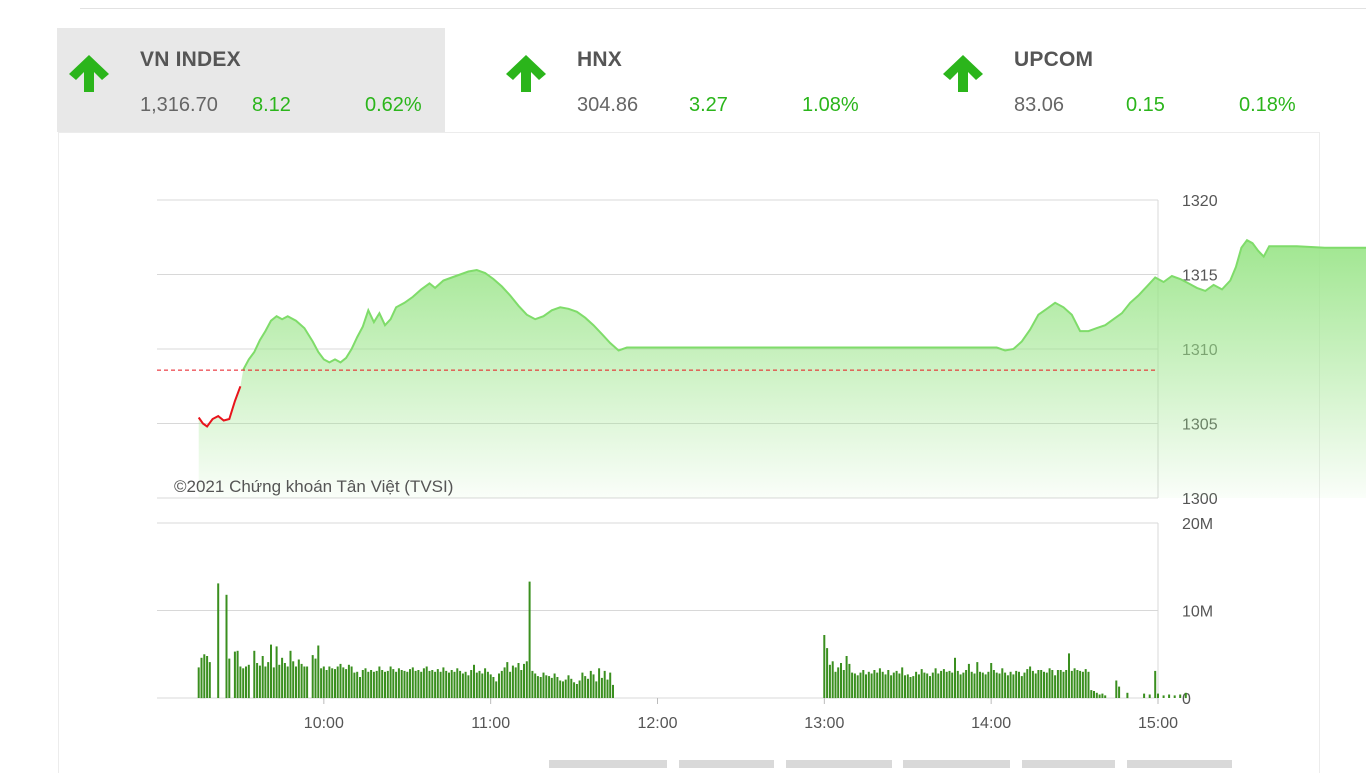  Describe the element at coordinates (313, 486) in the screenshot. I see `chart-watermark: ©2021 Chứng khoán Tân Việt (TVSI)` at that location.